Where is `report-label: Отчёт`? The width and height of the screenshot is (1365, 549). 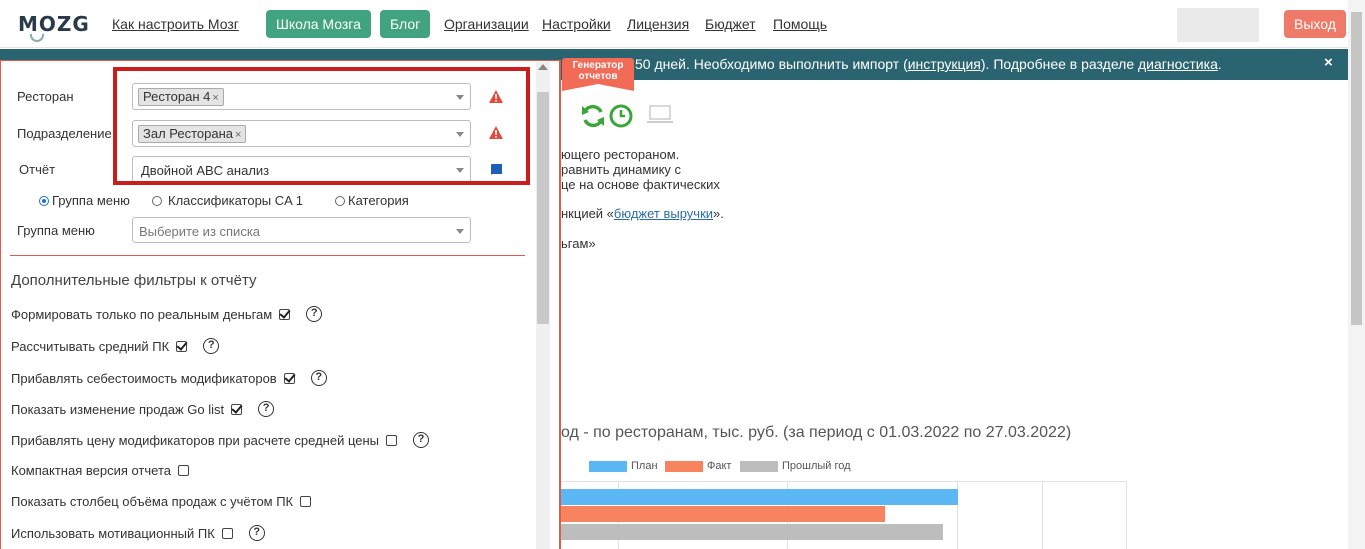
report-label: Отчёт is located at coordinates (37, 169).